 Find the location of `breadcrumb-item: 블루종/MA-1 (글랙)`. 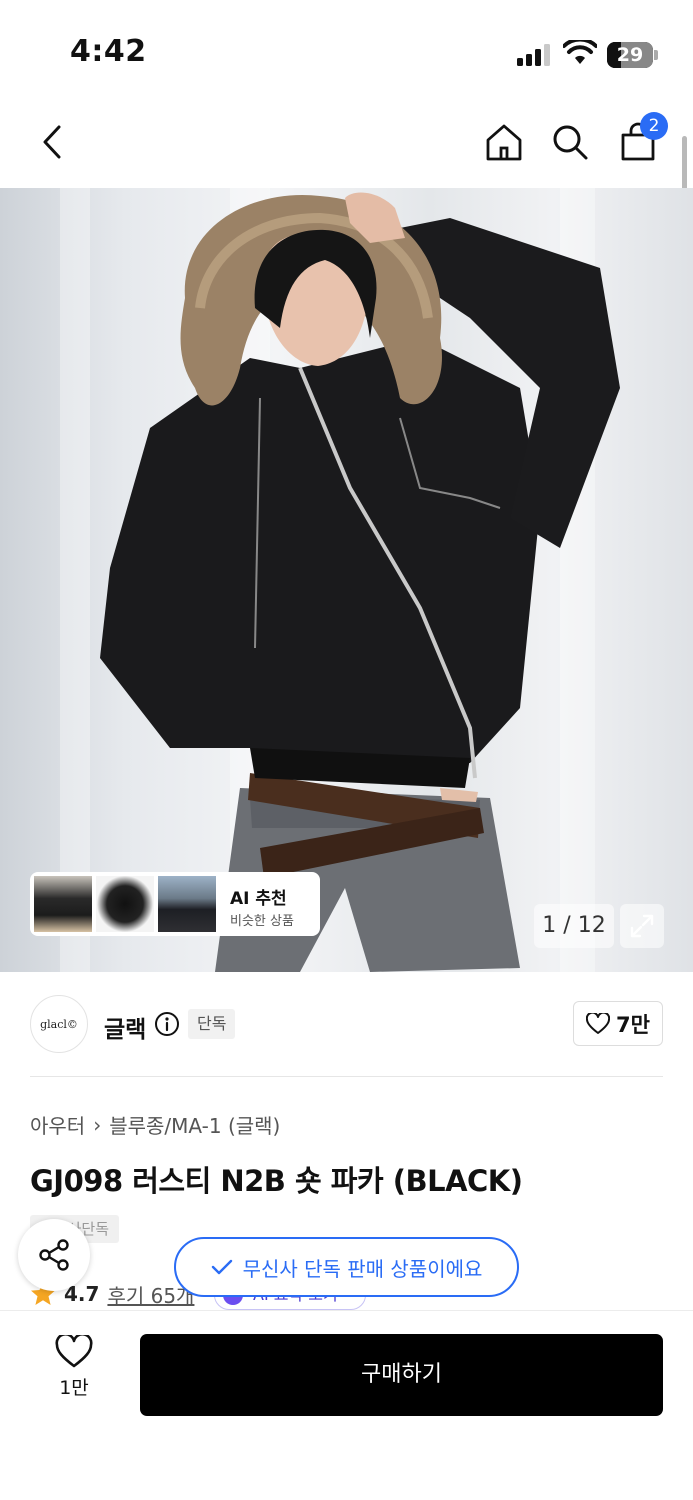

breadcrumb-item: 블루종/MA-1 (글랙) is located at coordinates (194, 1124).